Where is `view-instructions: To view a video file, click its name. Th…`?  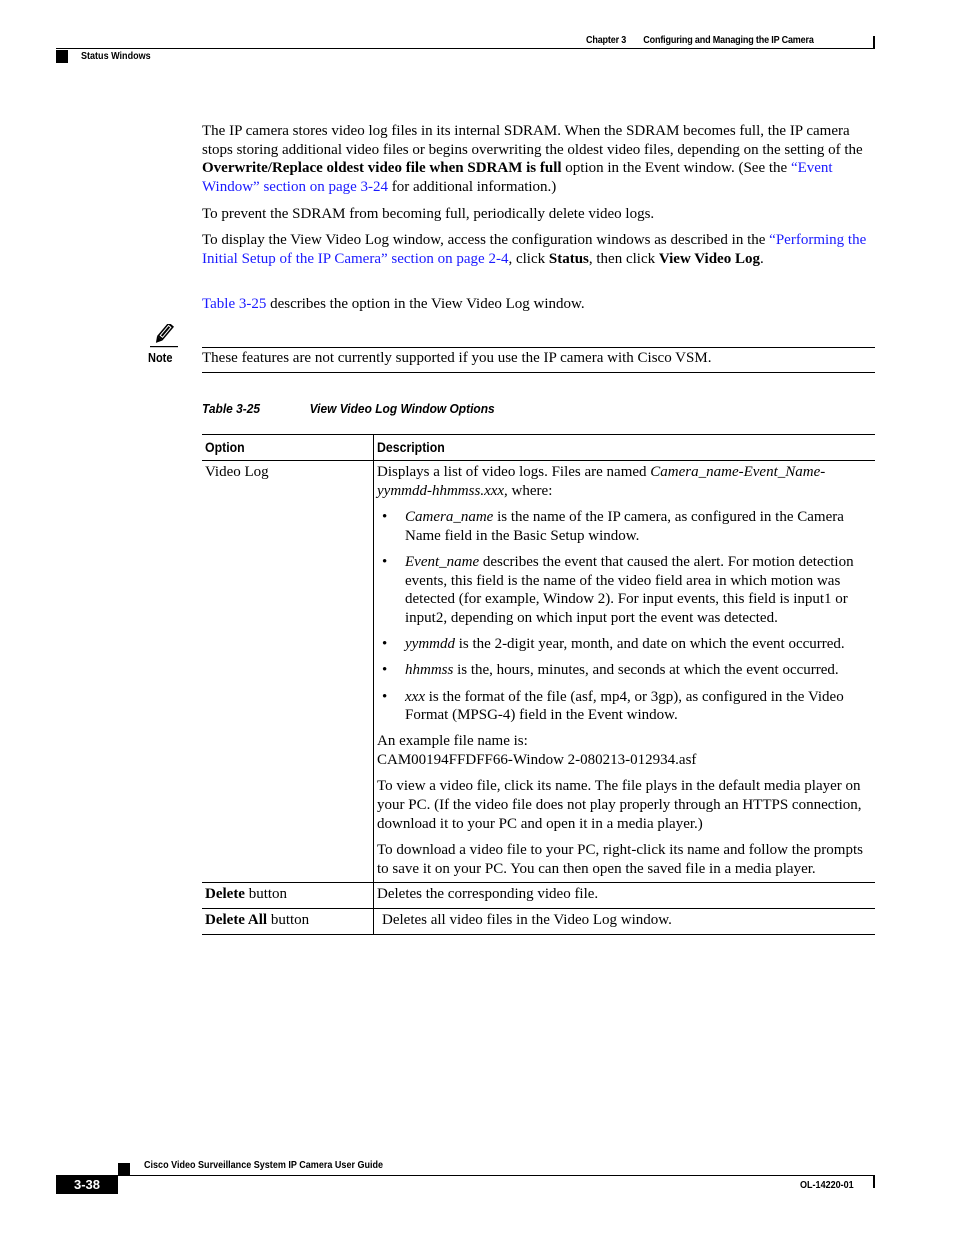
view-instructions: To view a video file, click its name. Th… is located at coordinates (619, 805).